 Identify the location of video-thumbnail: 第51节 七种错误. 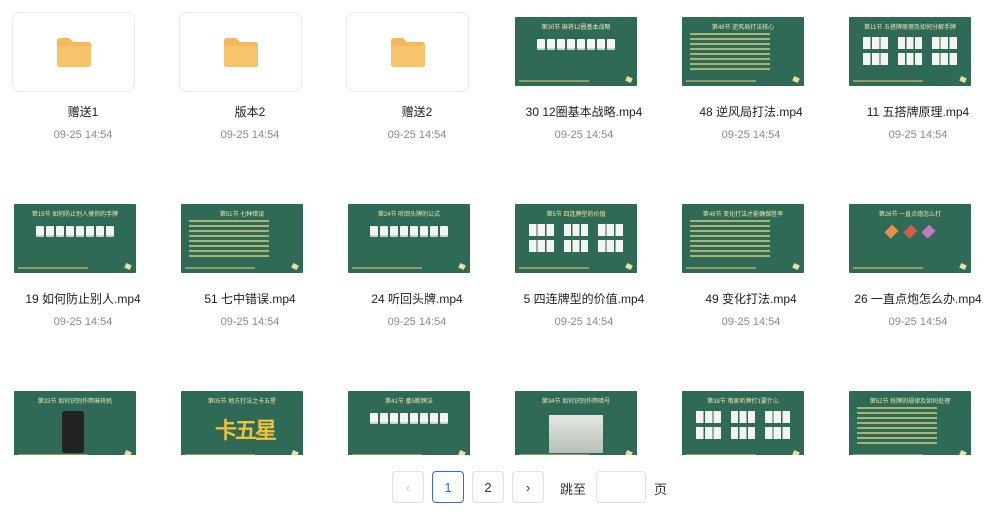
(241, 239).